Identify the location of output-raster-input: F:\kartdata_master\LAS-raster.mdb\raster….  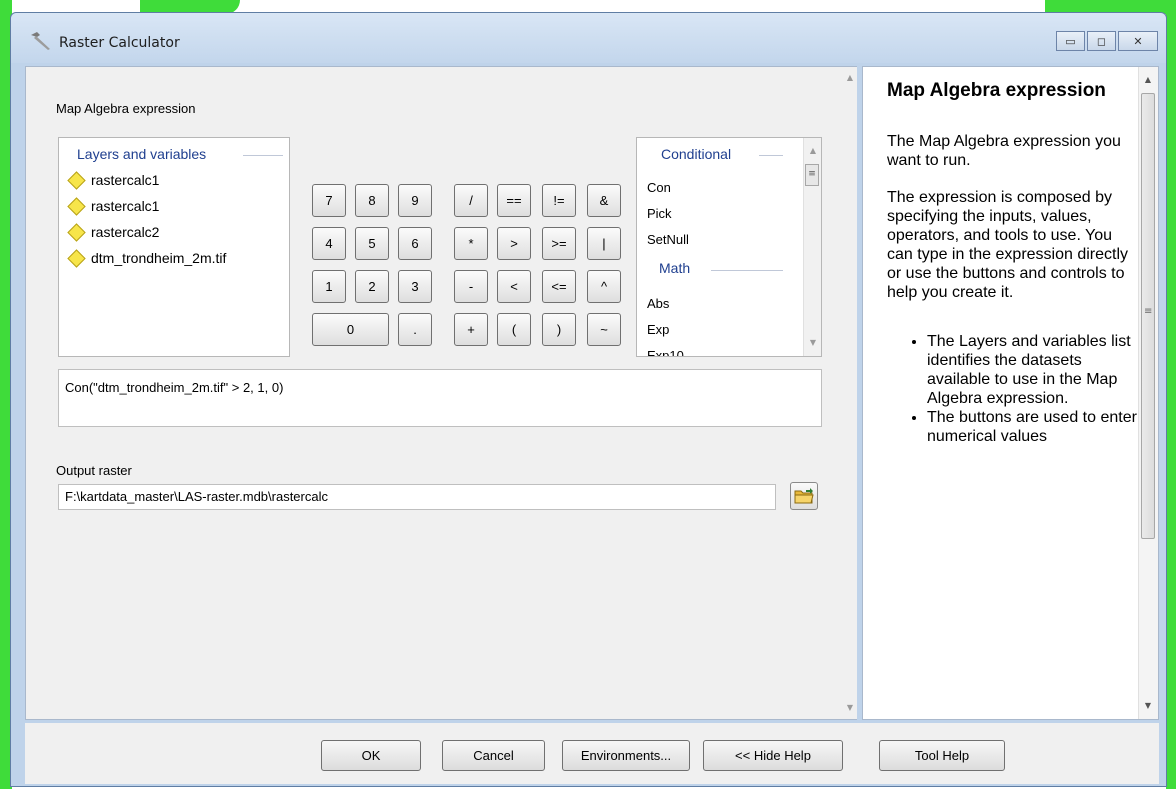
(417, 497).